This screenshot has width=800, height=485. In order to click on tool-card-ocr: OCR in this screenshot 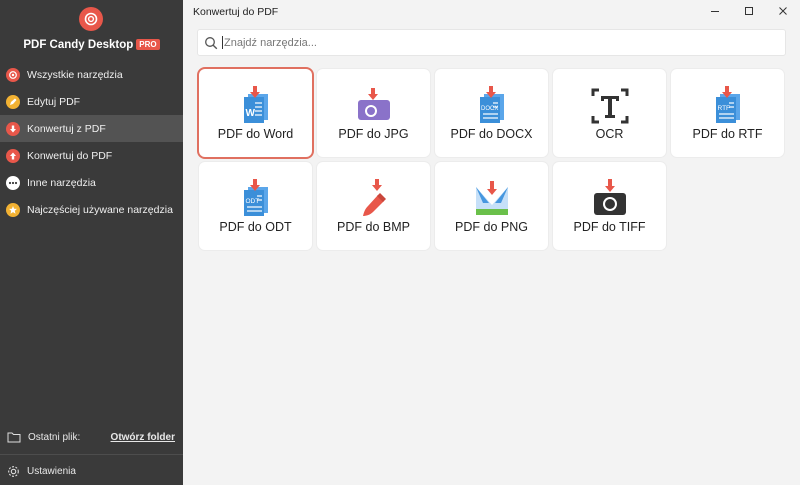, I will do `click(609, 113)`.